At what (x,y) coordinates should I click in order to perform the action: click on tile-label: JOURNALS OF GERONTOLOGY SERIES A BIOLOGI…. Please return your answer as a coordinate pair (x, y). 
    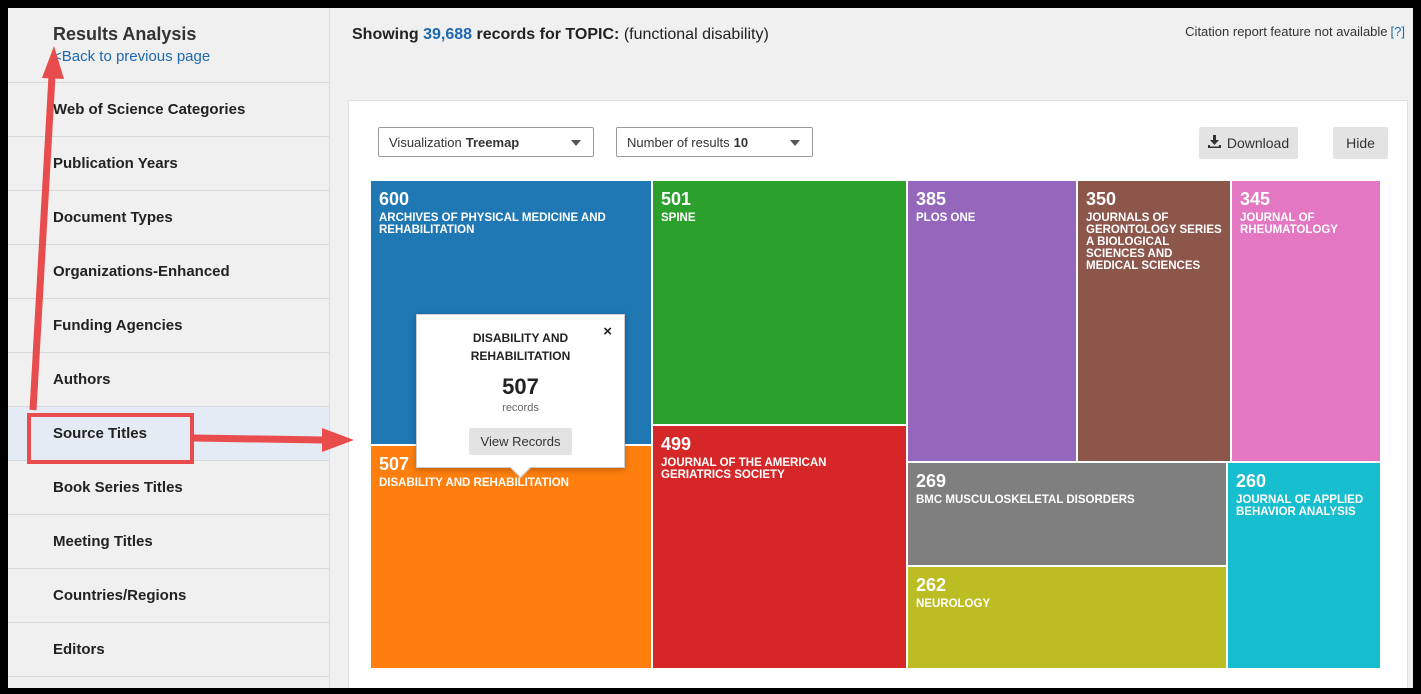
    Looking at the image, I should click on (1154, 242).